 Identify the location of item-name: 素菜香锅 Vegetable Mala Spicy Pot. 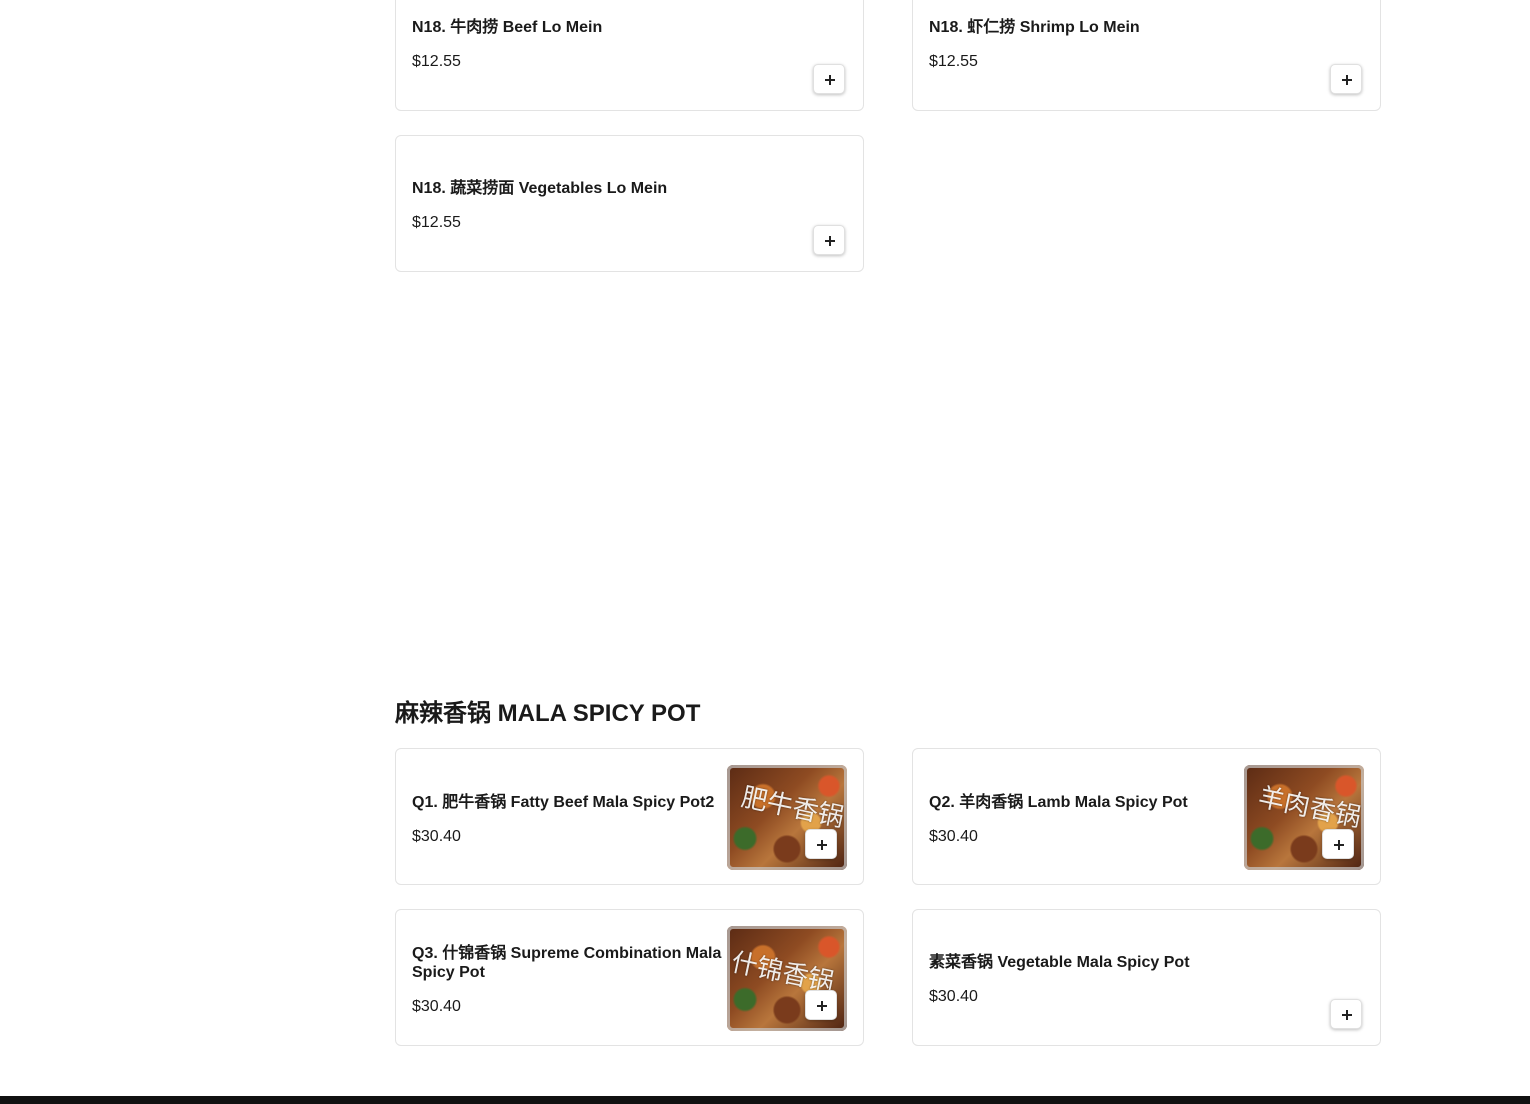
(1059, 962).